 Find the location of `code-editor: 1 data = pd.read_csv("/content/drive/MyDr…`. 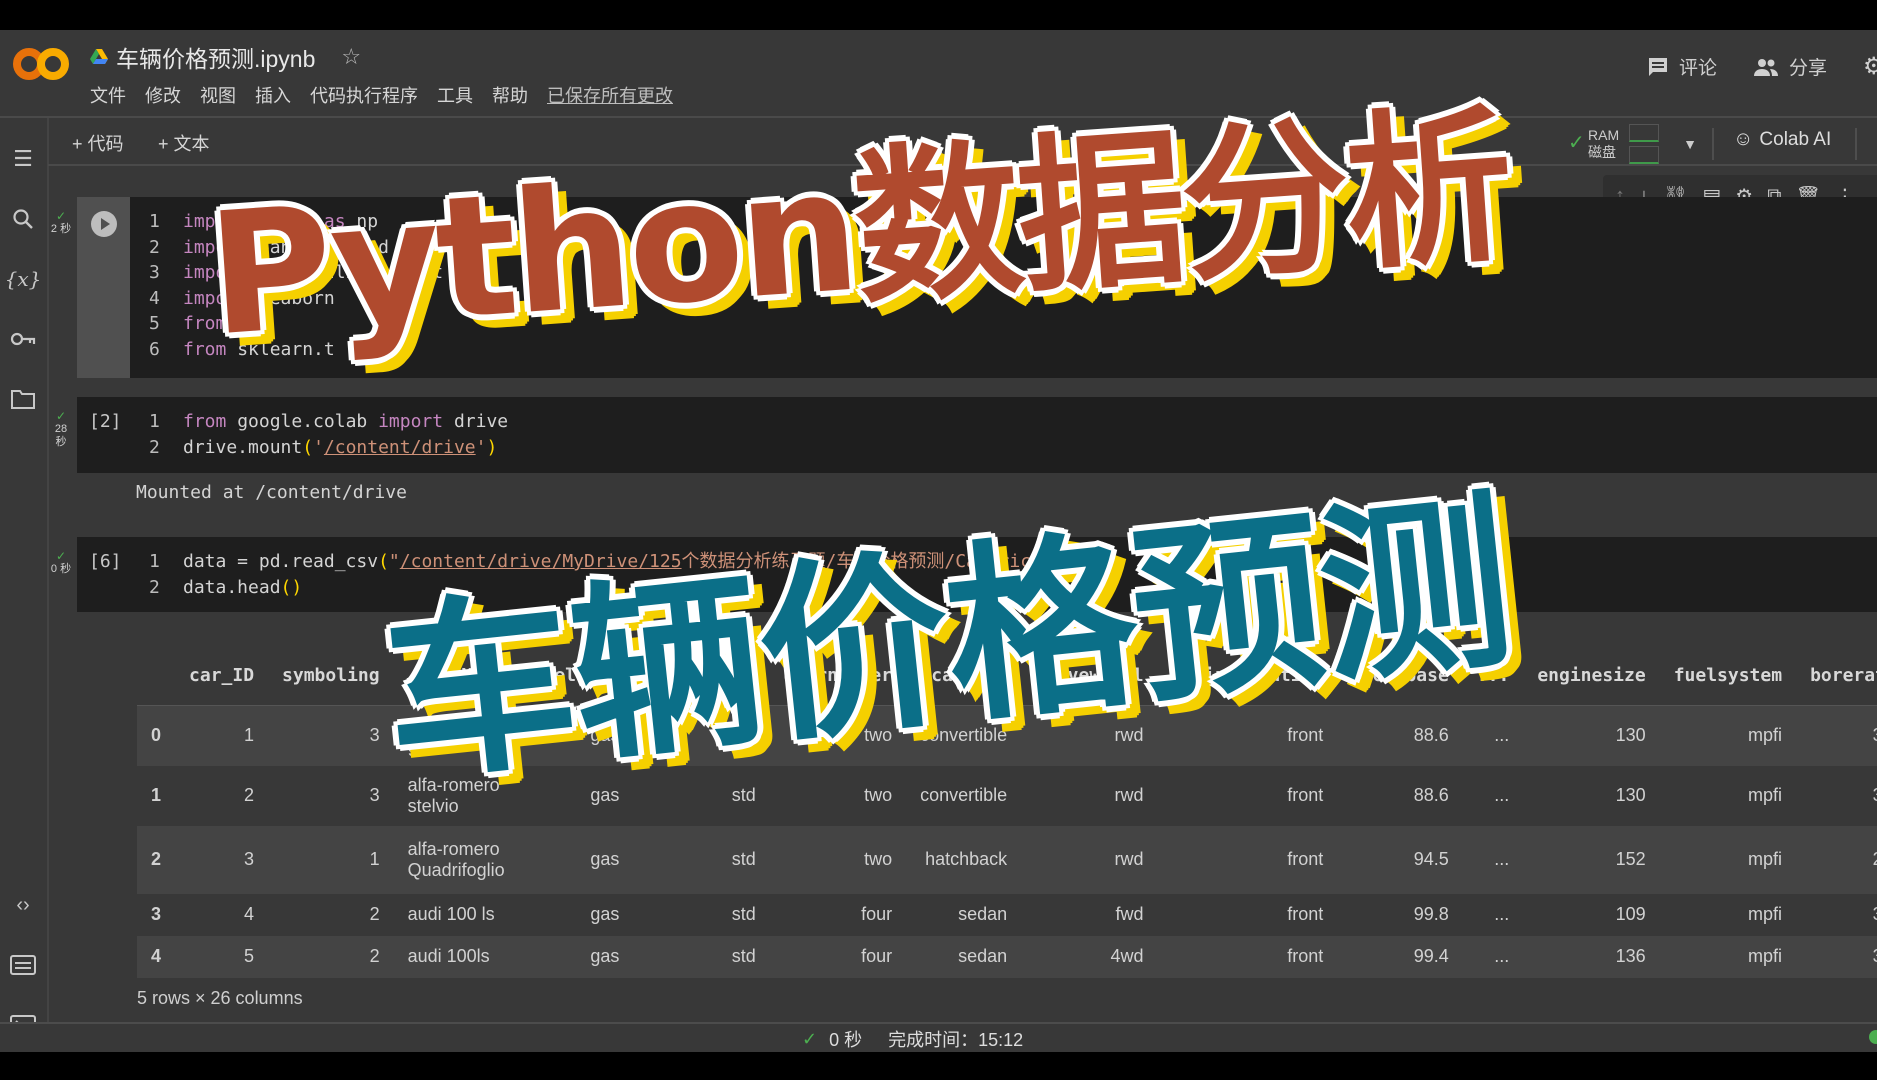

code-editor: 1 data = pd.read_csv("/content/drive/MyDr… is located at coordinates (628, 574).